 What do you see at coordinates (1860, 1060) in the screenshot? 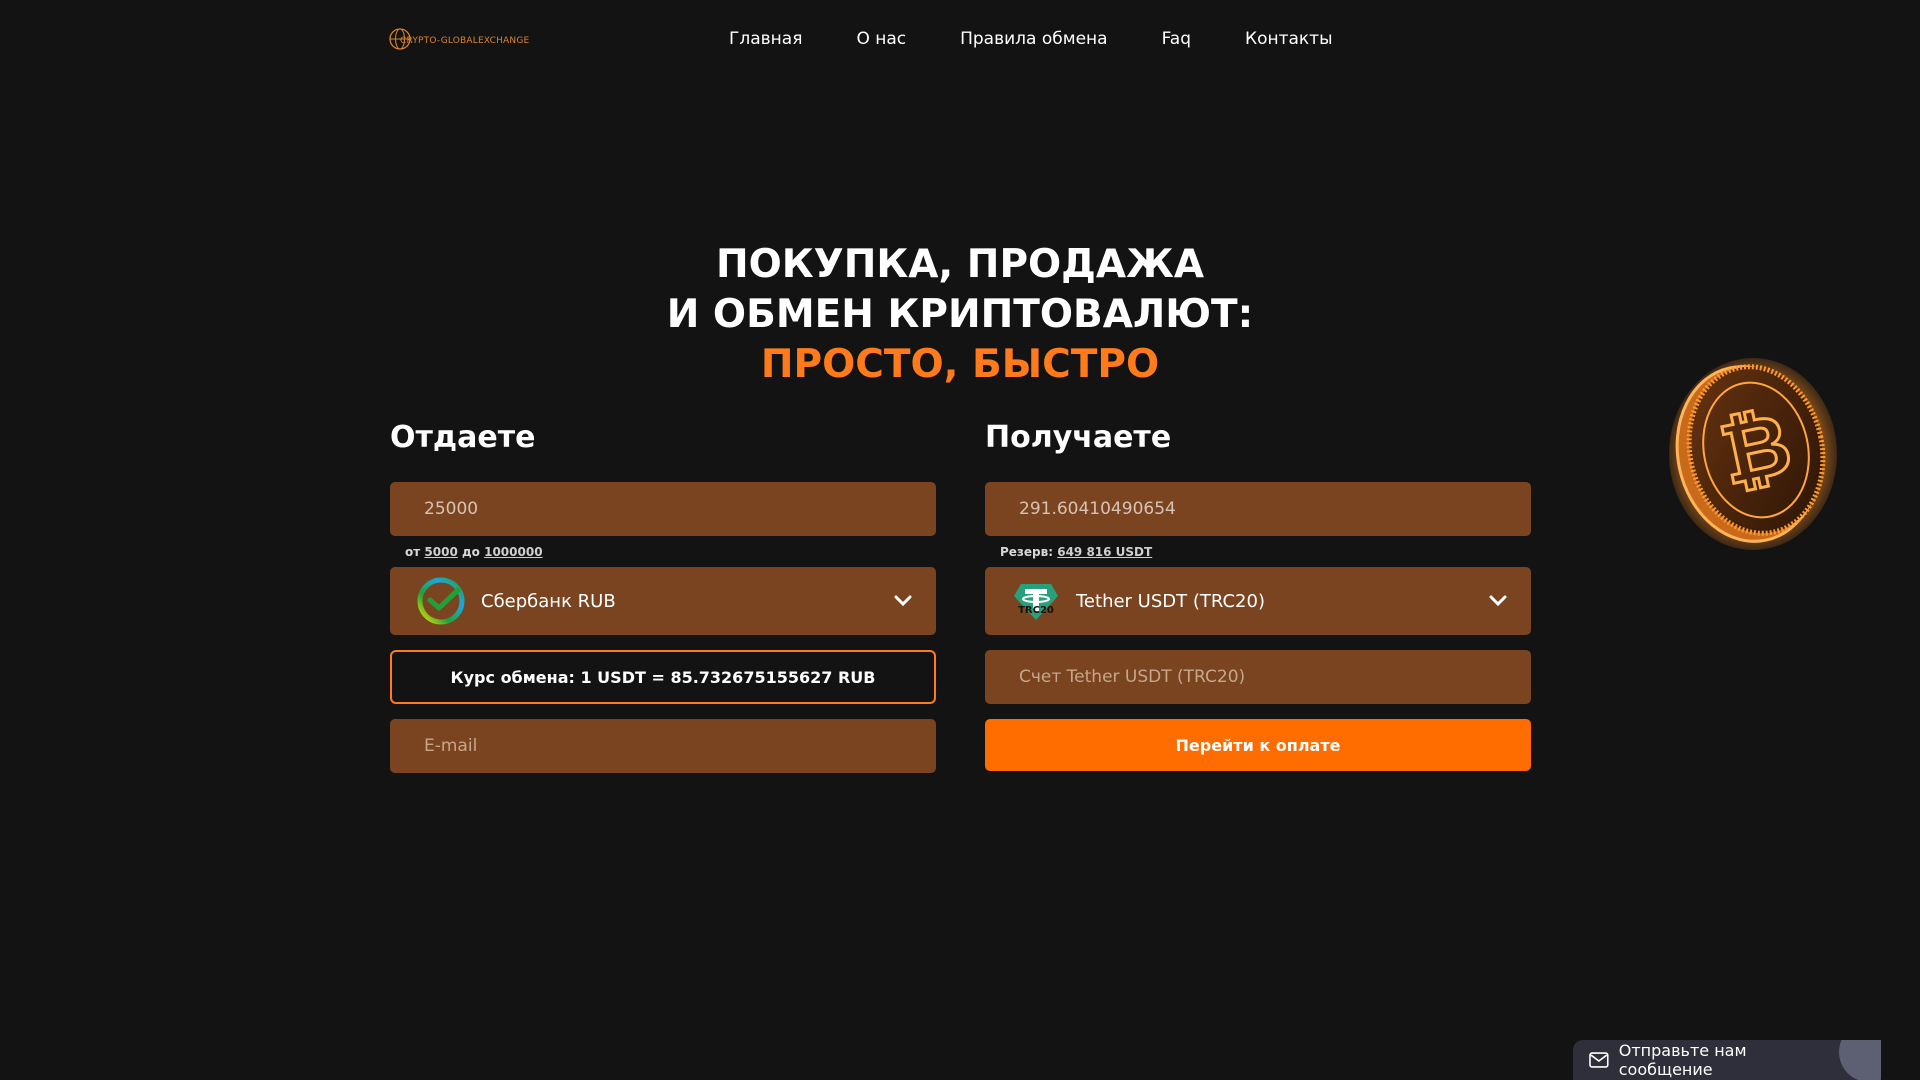
I see `chat-corner-decoration` at bounding box center [1860, 1060].